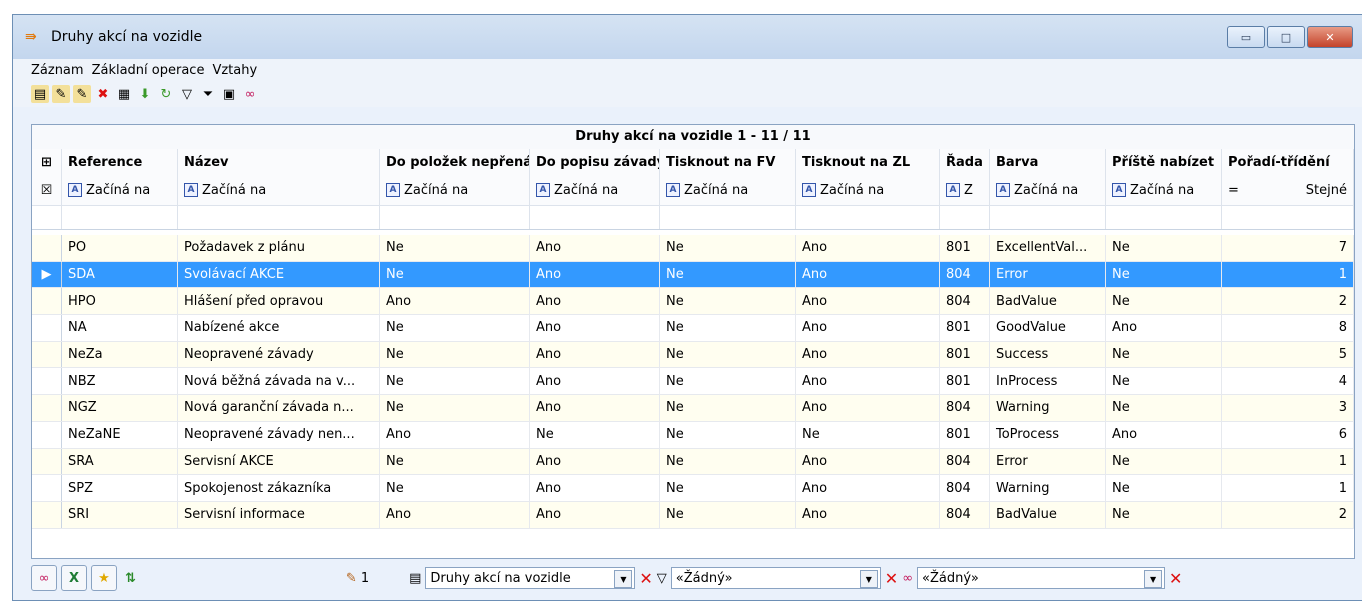 The image size is (1362, 601). Describe the element at coordinates (965, 190) in the screenshot. I see `filter-cell: AZ` at that location.